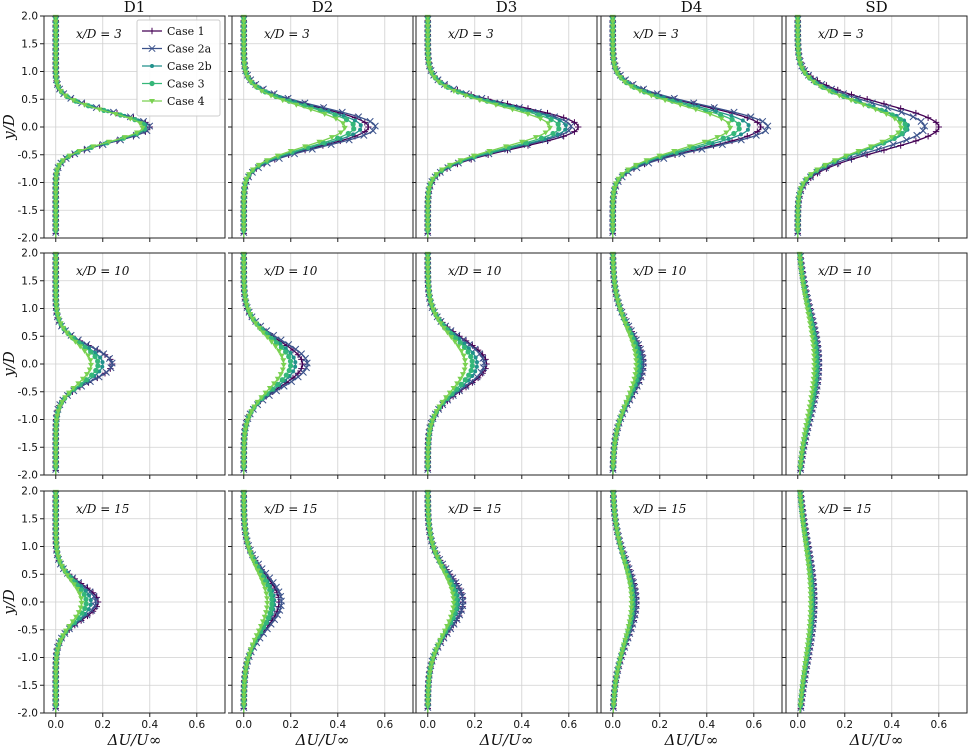 This screenshot has height=749, width=969. What do you see at coordinates (690, 128) in the screenshot?
I see `panel-r0-c3: x/D = 3` at bounding box center [690, 128].